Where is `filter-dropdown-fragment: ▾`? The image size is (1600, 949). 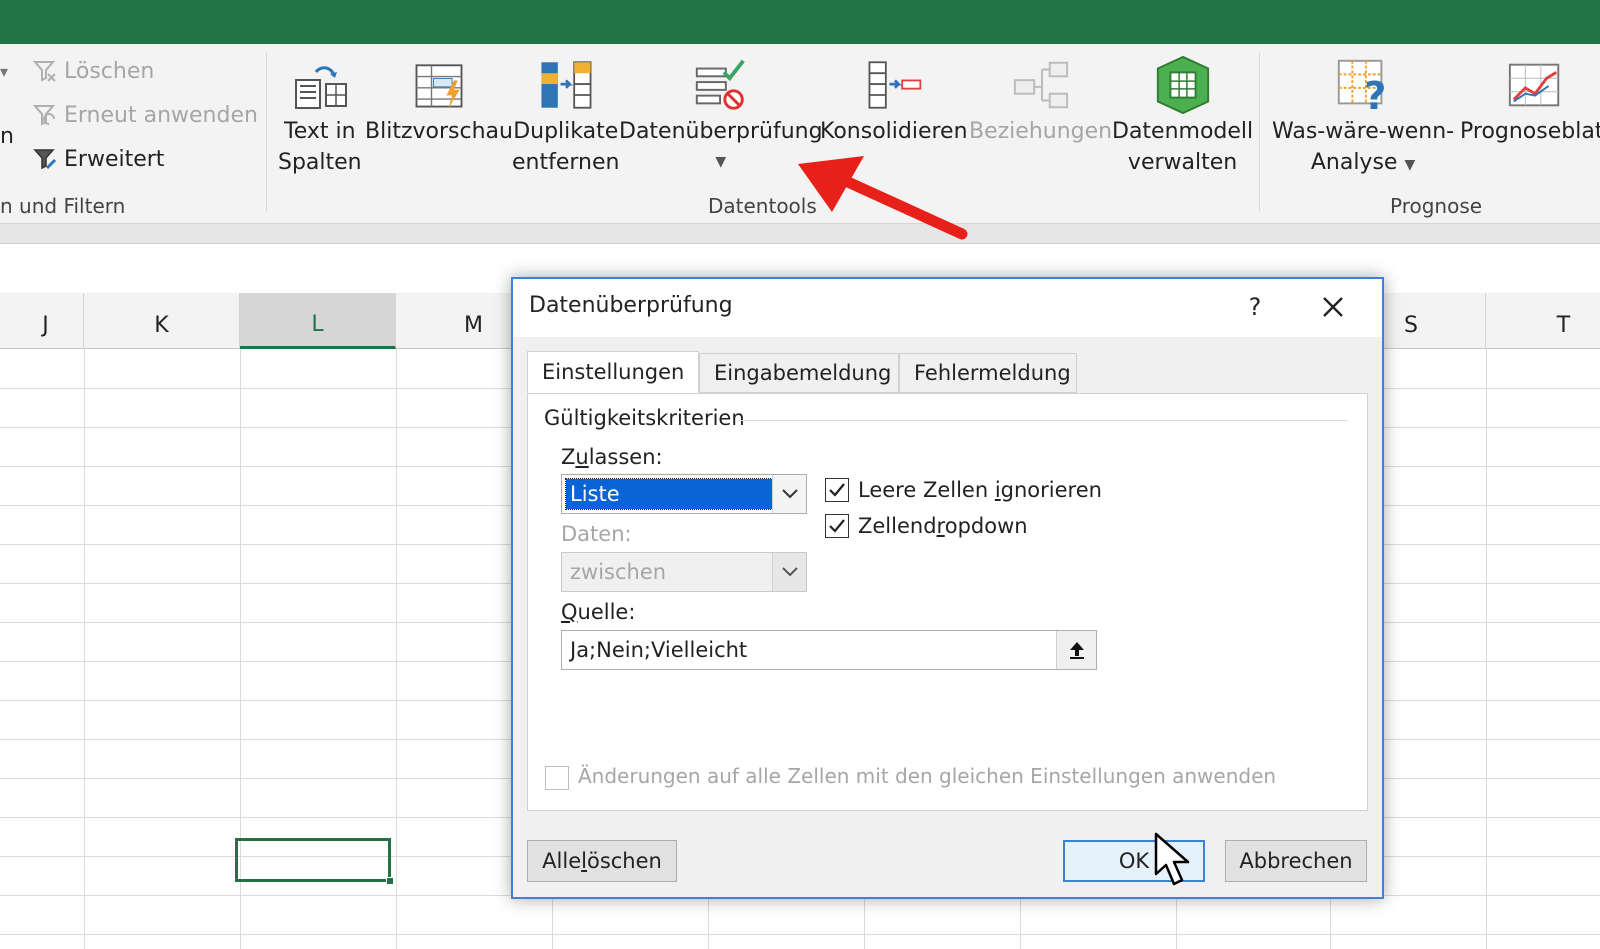
filter-dropdown-fragment: ▾ is located at coordinates (4, 71).